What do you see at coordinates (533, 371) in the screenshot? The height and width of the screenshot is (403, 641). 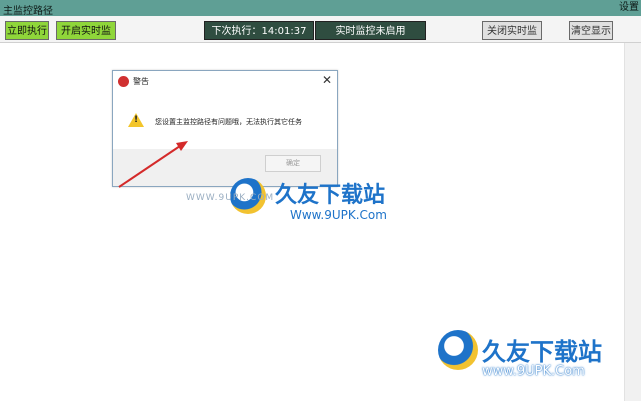 I see `corner-url: www.9UPK.Com` at bounding box center [533, 371].